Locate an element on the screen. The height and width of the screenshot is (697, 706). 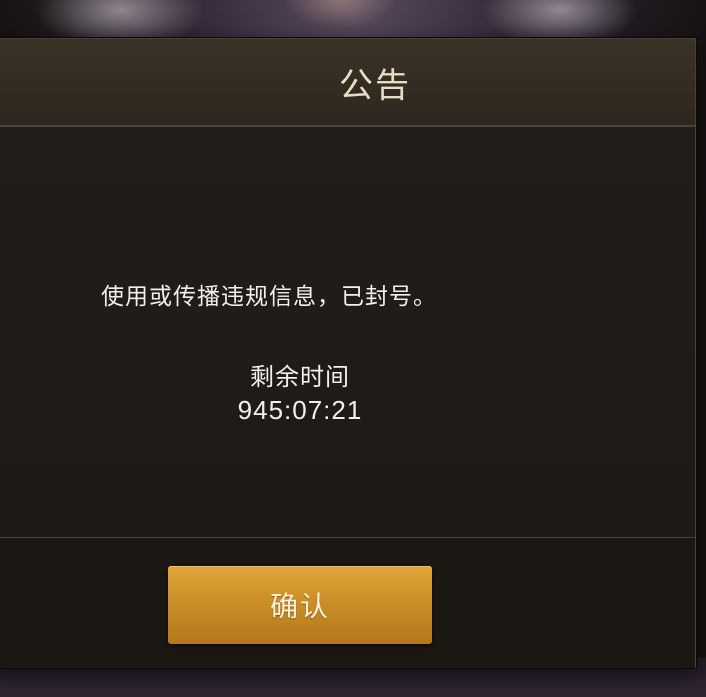
confirm-button: 确认 is located at coordinates (300, 605).